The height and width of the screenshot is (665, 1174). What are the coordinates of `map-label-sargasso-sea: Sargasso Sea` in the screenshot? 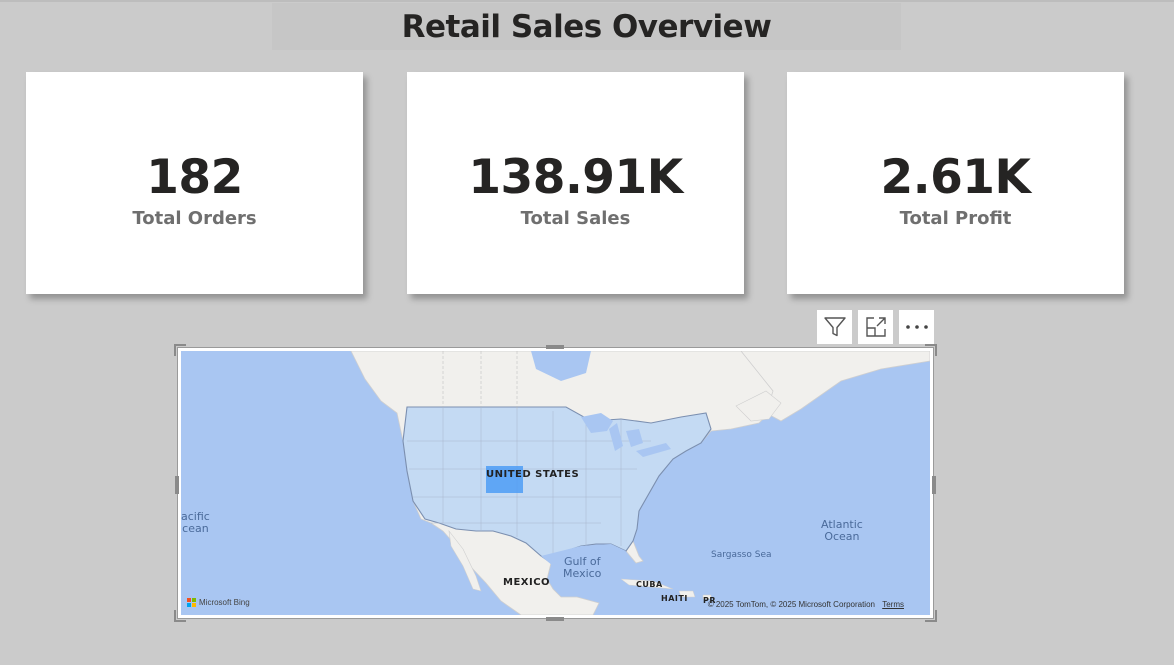 It's located at (741, 555).